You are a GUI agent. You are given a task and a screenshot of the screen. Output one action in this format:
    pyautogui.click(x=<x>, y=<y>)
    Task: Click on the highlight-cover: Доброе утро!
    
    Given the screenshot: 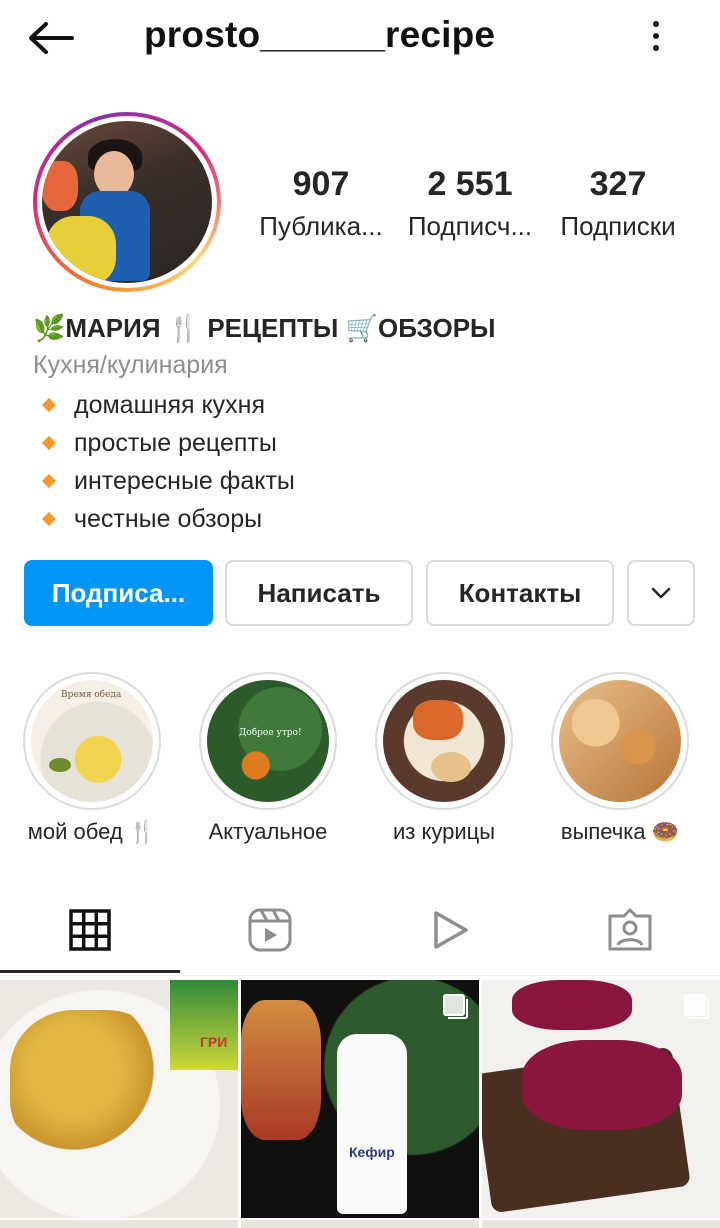 What is the action you would take?
    pyautogui.click(x=268, y=741)
    